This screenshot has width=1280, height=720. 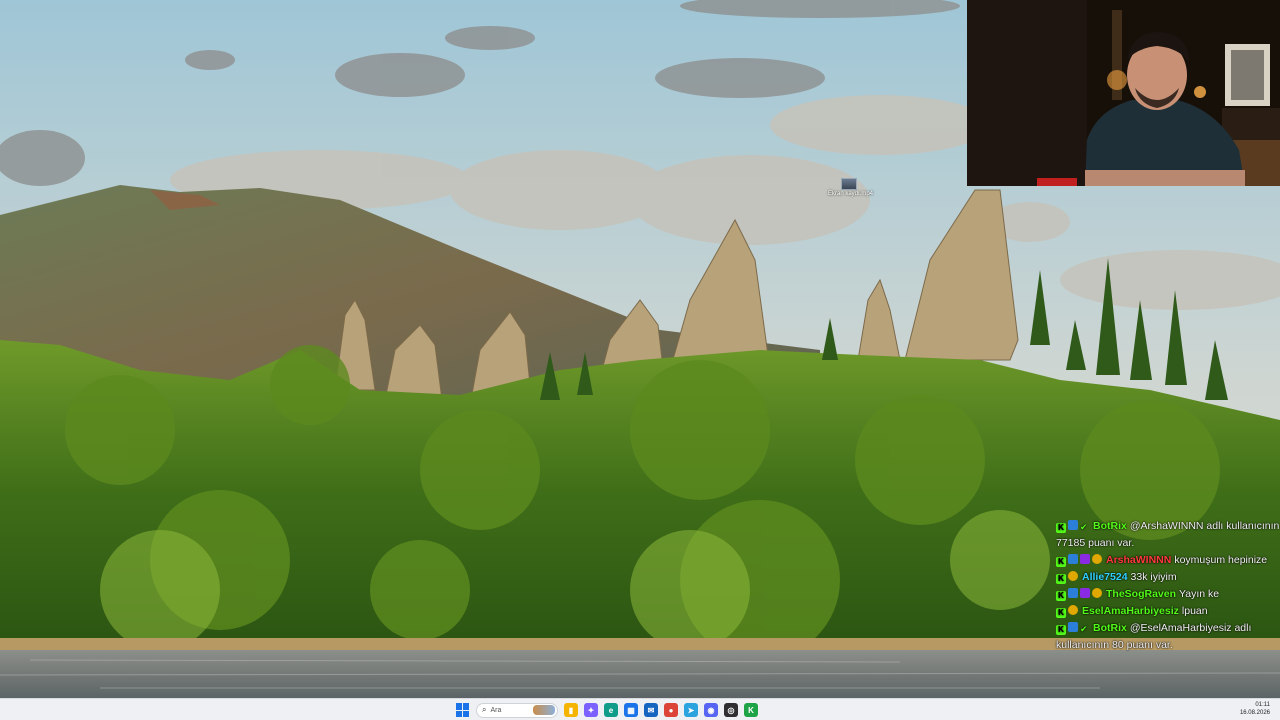 What do you see at coordinates (691, 710) in the screenshot?
I see `telegram-icon: ➤` at bounding box center [691, 710].